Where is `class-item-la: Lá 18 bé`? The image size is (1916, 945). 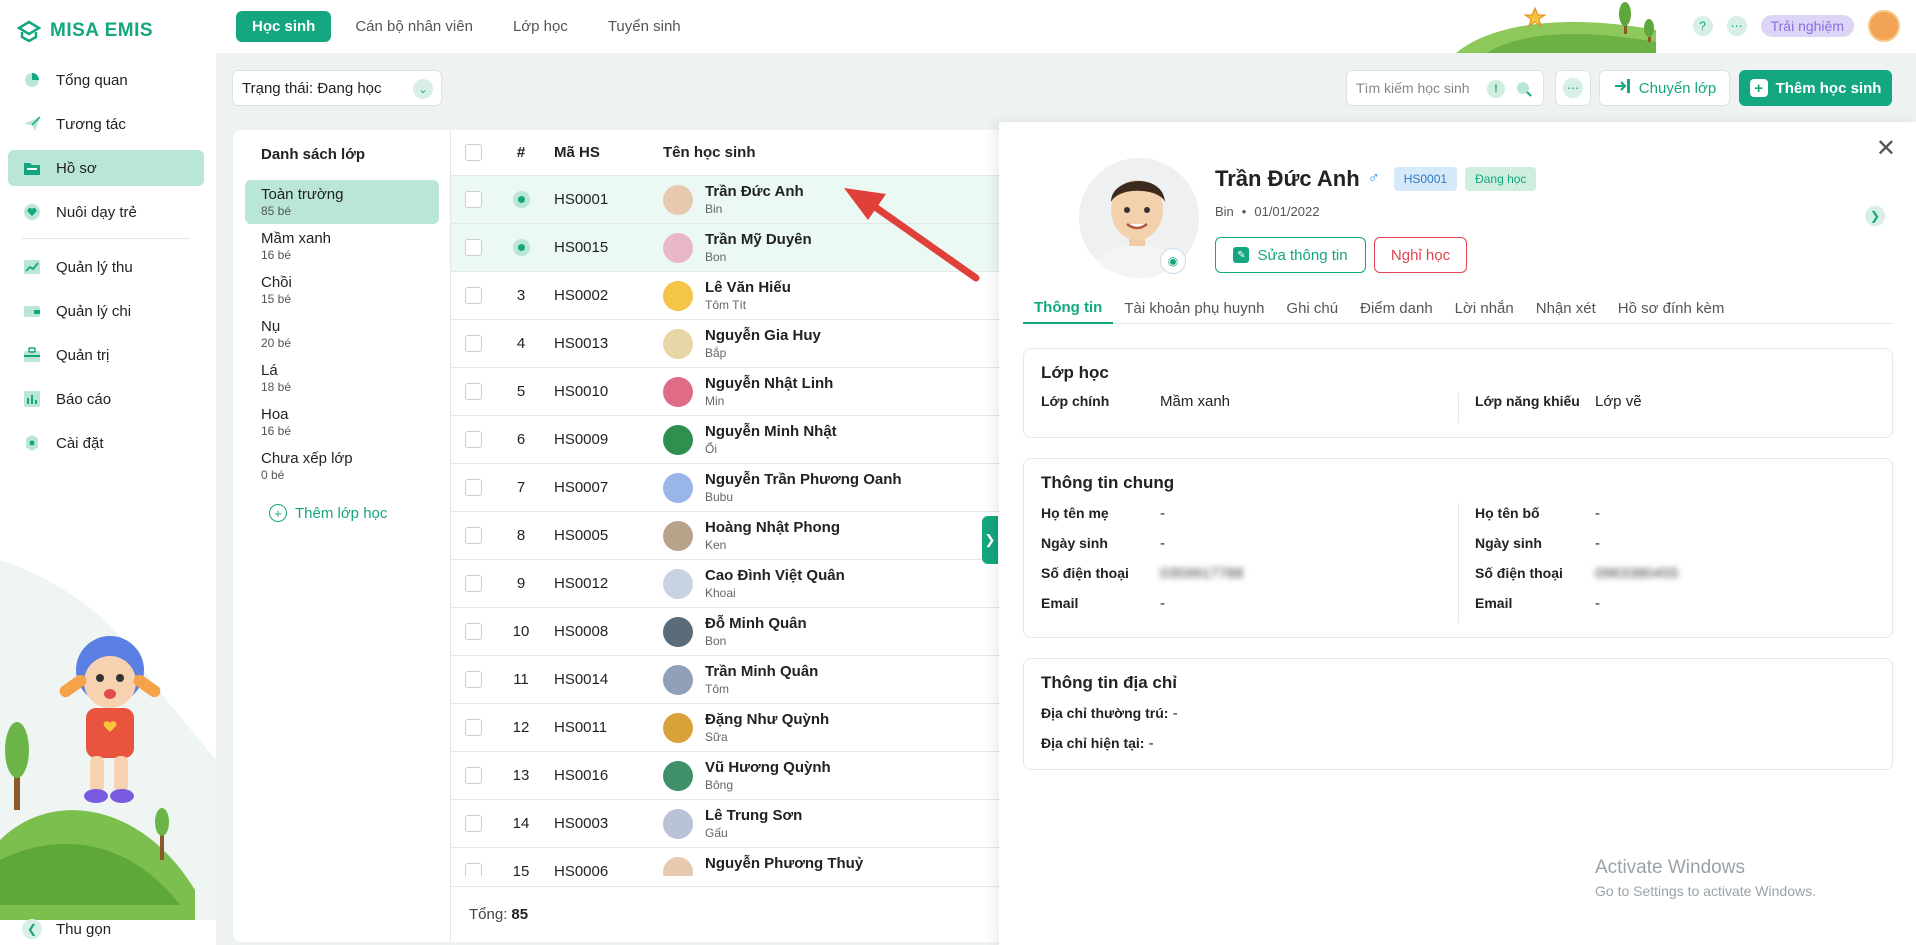
class-item-la: Lá 18 bé is located at coordinates (342, 378).